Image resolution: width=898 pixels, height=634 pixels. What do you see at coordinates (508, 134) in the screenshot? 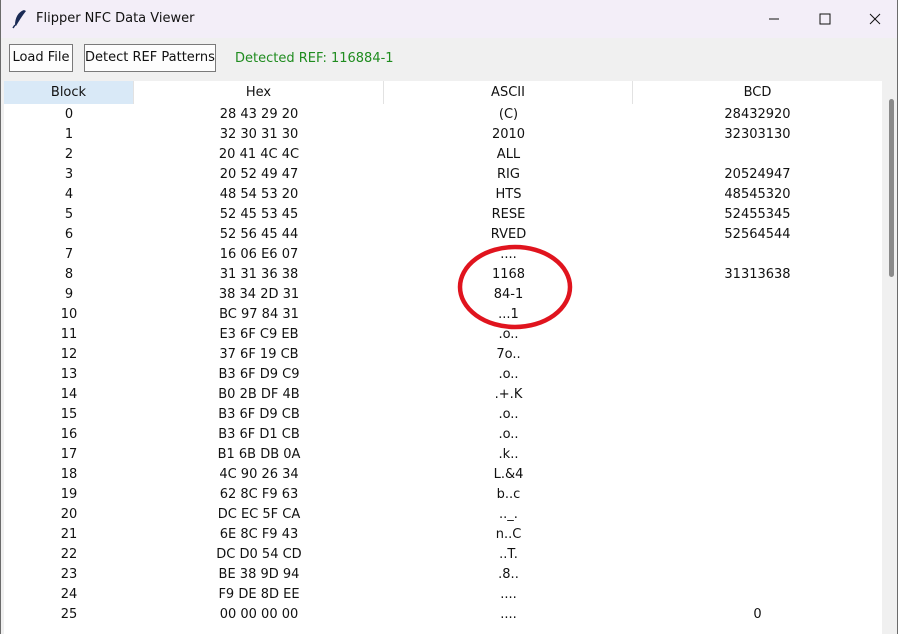
I see `cell-ascii: 2010` at bounding box center [508, 134].